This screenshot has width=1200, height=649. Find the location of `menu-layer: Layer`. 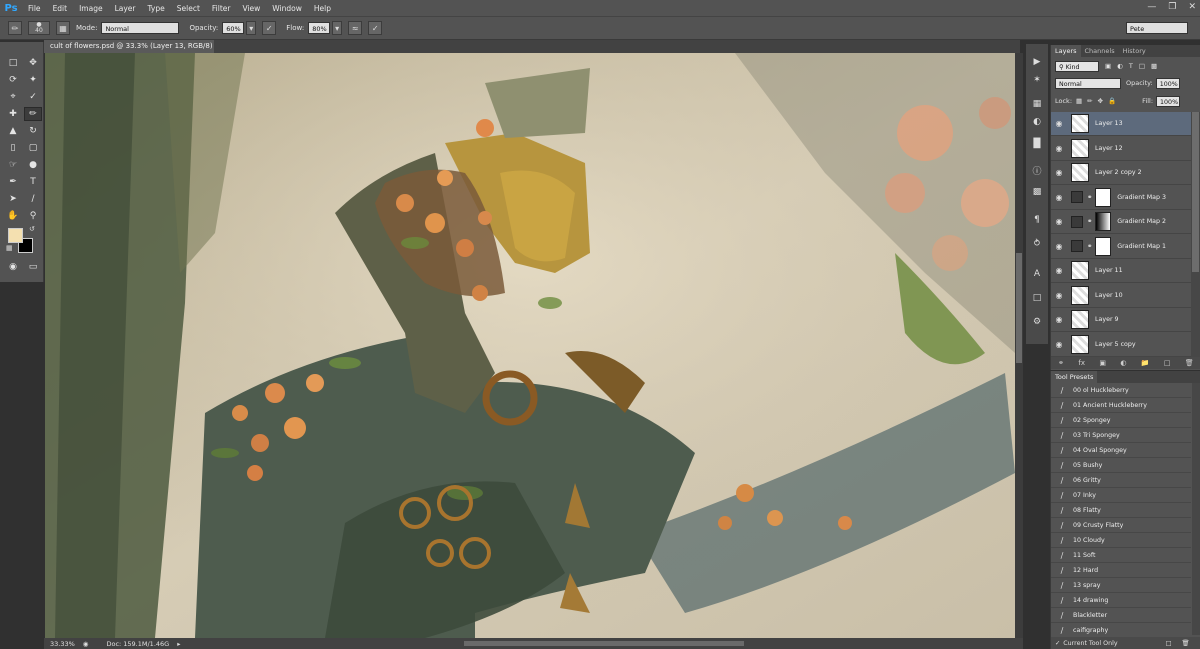

menu-layer: Layer is located at coordinates (125, 8).